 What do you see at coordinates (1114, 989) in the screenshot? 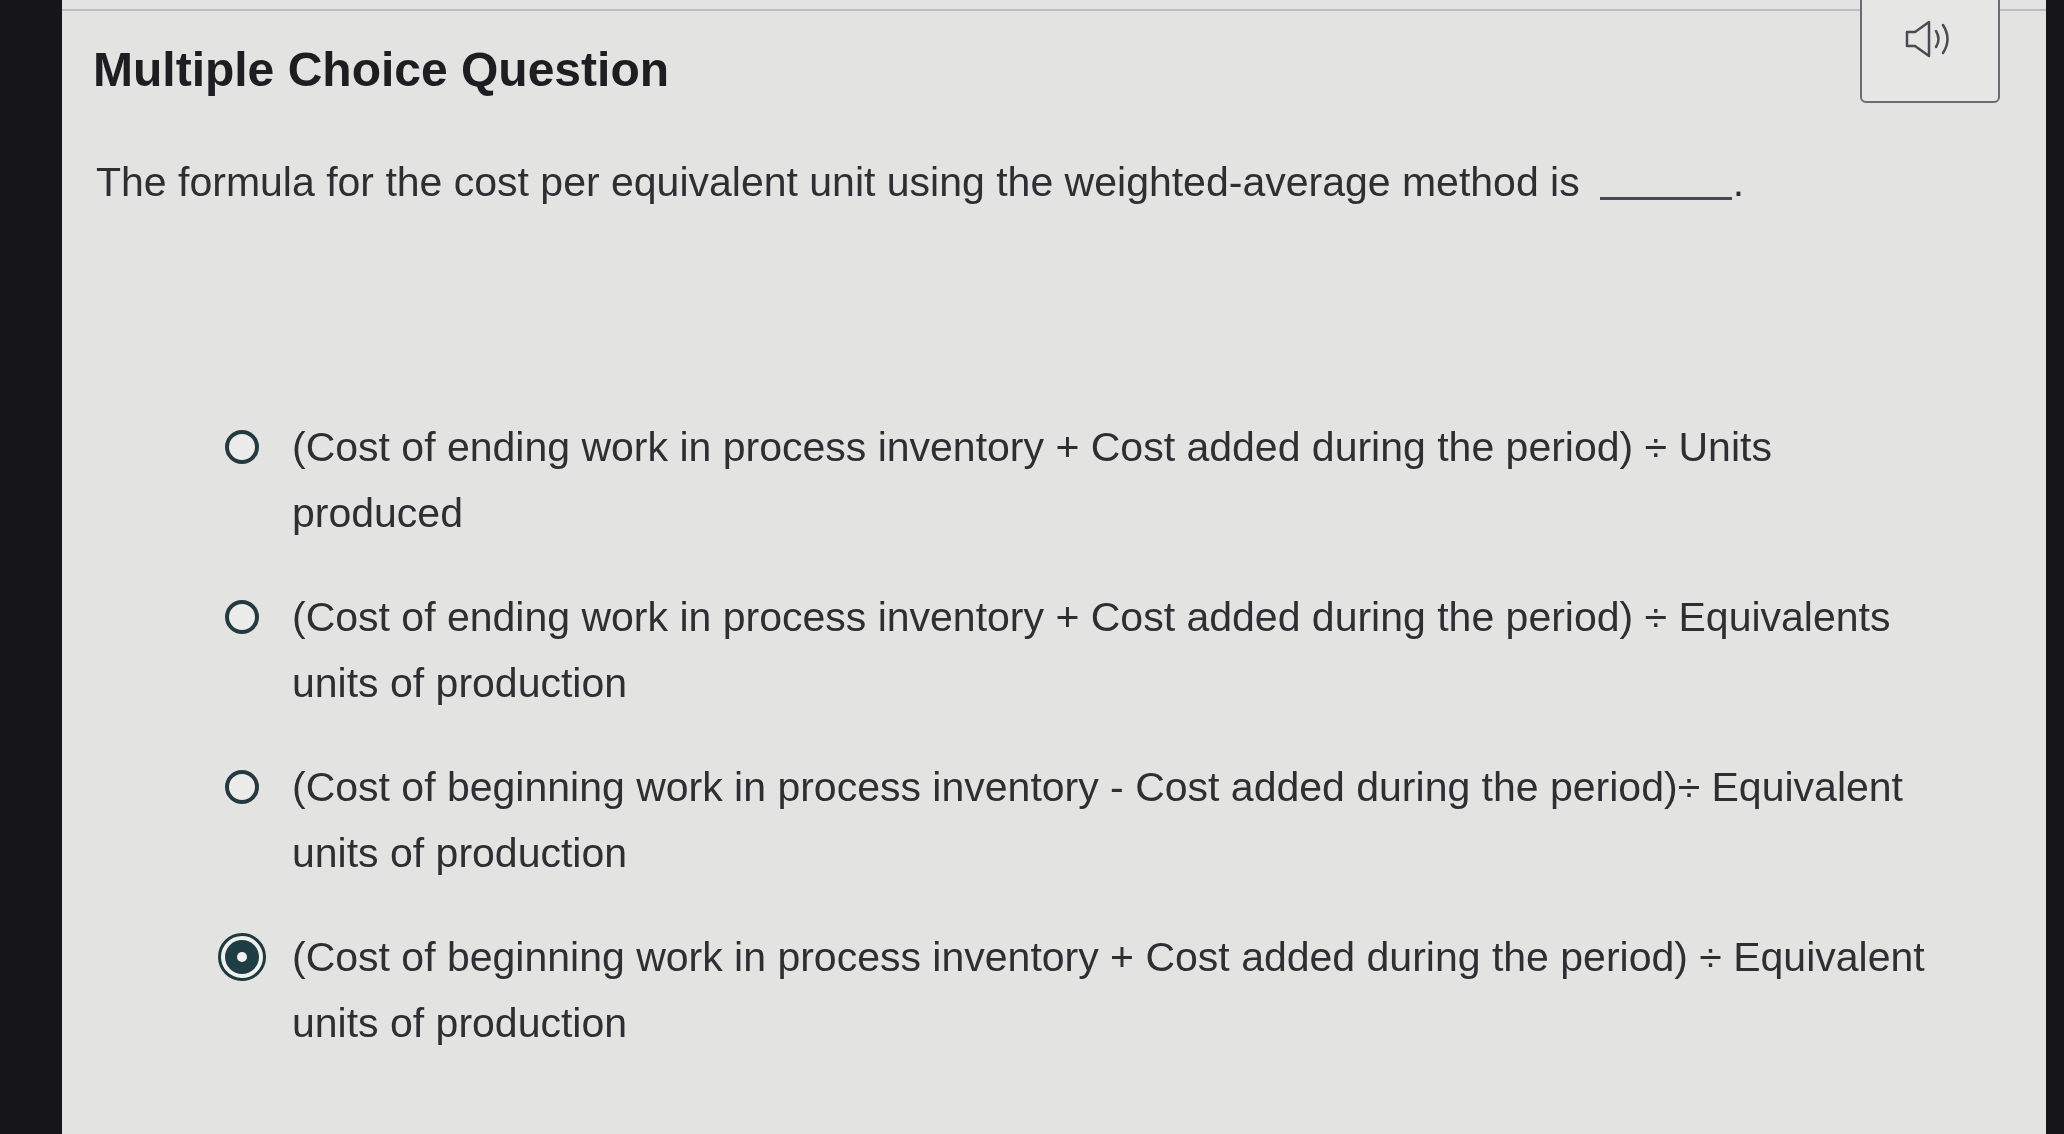
I see `option-label: (Cost of beginning work in process inventory + Cost added during the period) ÷ Equivalent units of production` at bounding box center [1114, 989].